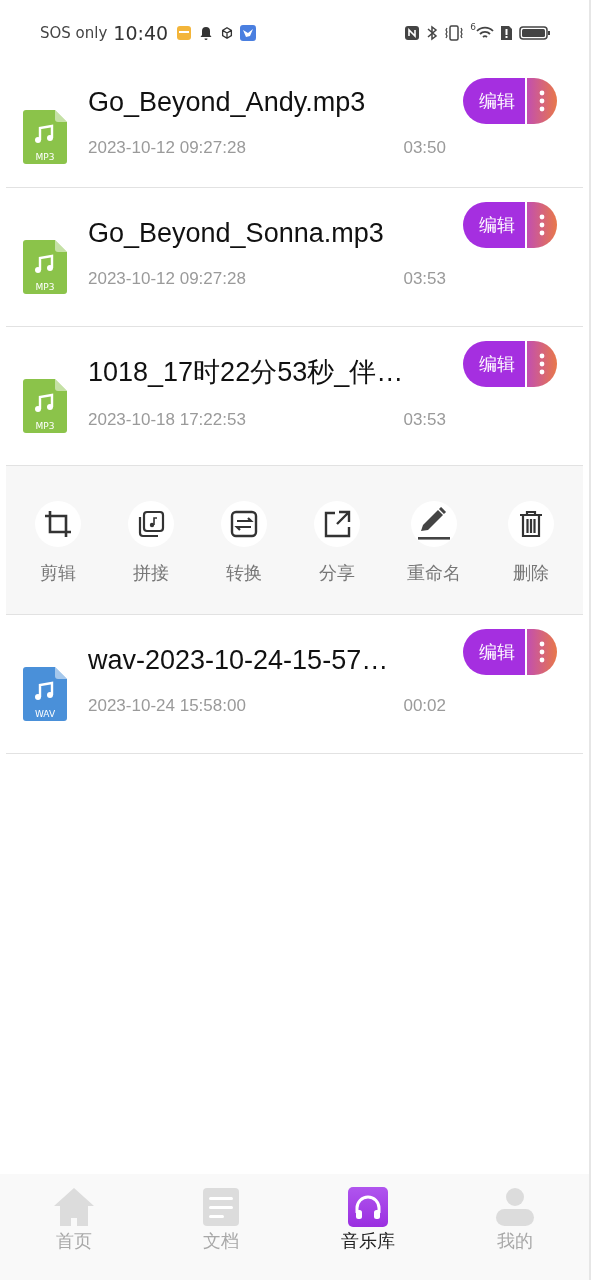 The image size is (591, 1280). What do you see at coordinates (432, 33) in the screenshot?
I see `bluetooth-icon` at bounding box center [432, 33].